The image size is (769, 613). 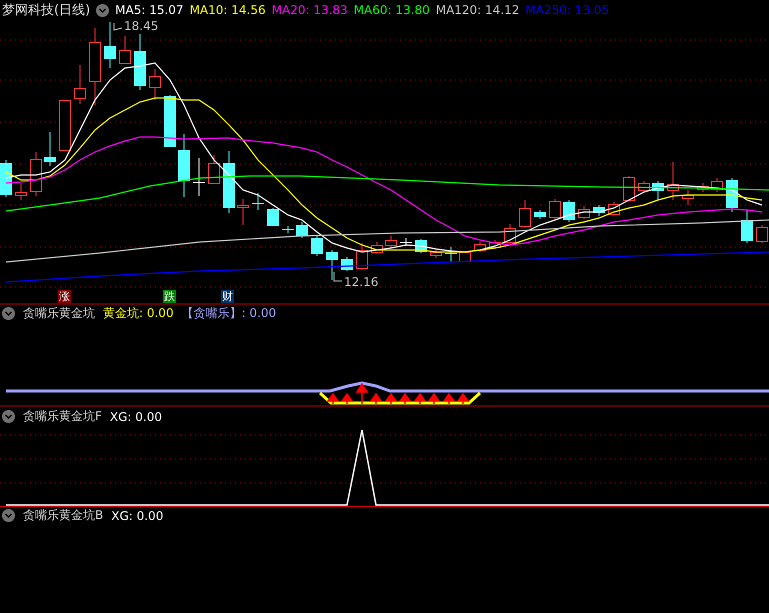 I want to click on indicator-name: 贪嘴乐黄金坑B, so click(x=63, y=515).